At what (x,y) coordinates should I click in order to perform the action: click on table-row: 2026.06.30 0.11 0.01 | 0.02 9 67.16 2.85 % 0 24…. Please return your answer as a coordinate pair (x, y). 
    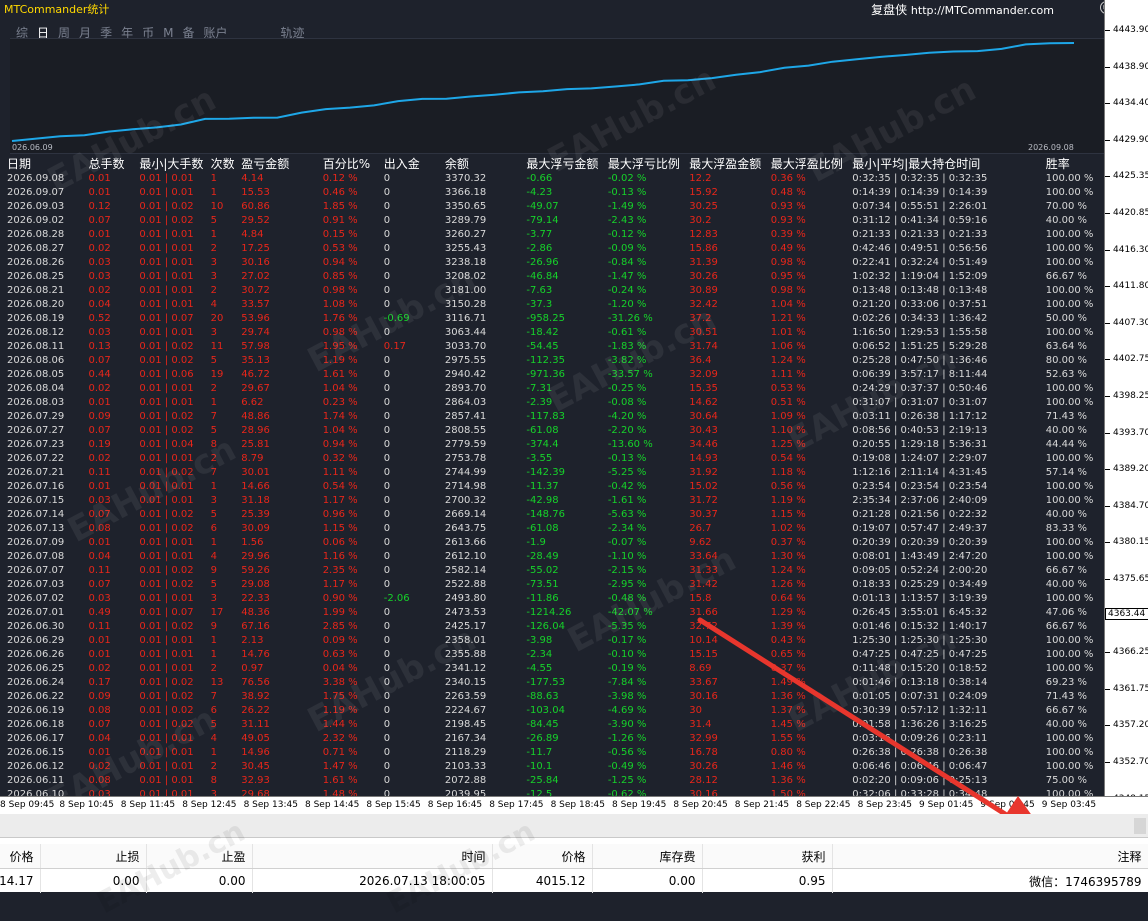
    Looking at the image, I should click on (552, 627).